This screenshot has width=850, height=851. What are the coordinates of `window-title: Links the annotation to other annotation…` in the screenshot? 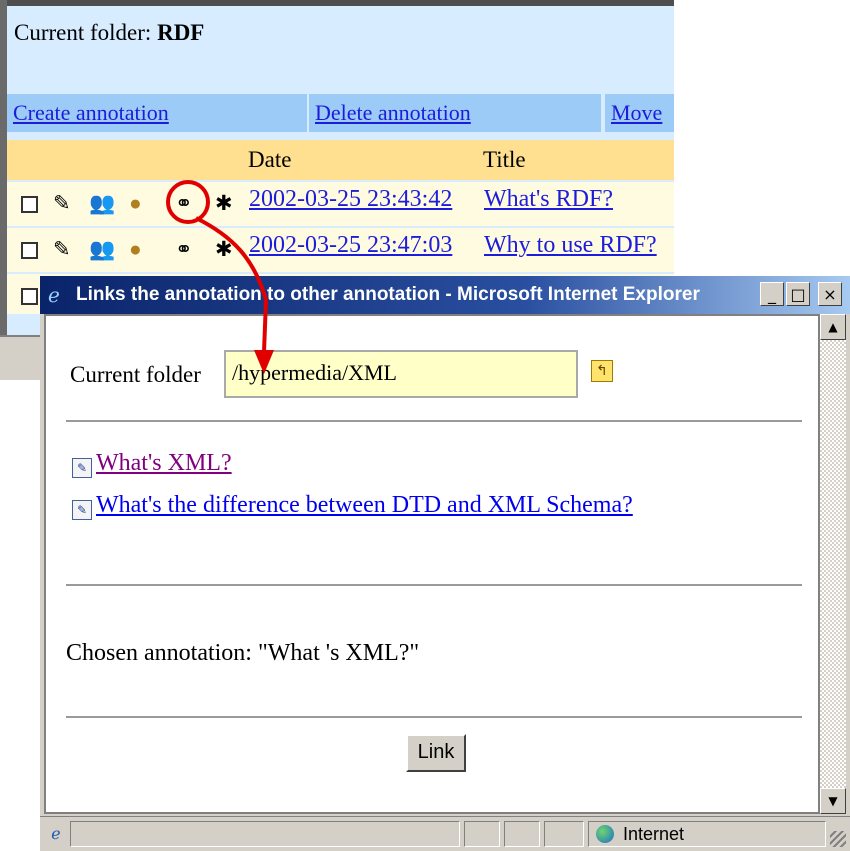 It's located at (388, 294).